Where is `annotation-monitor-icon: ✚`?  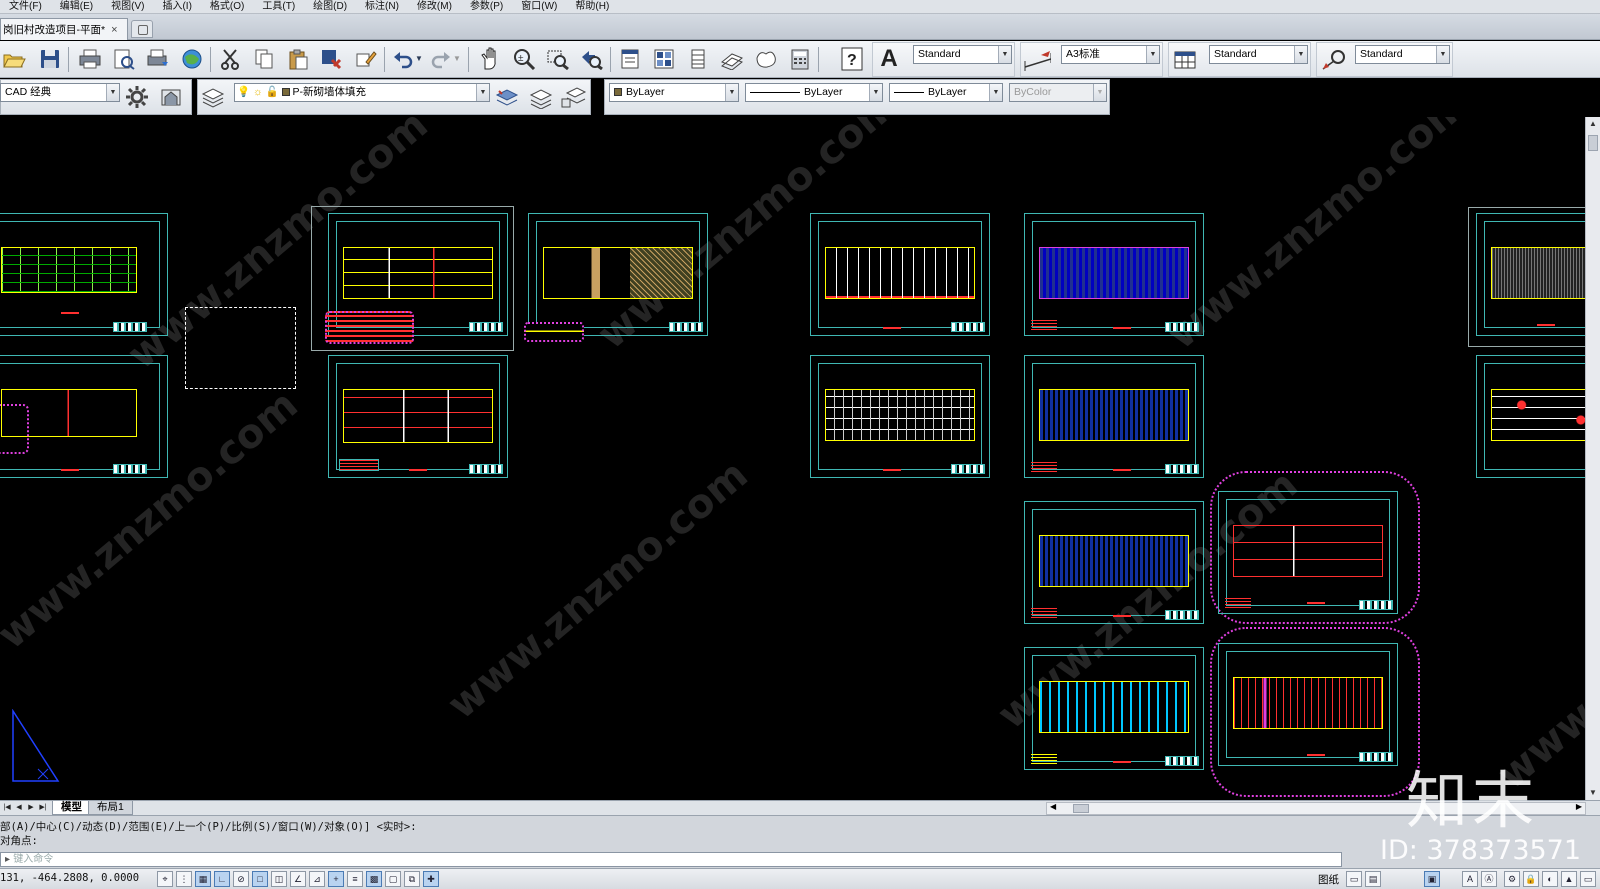 annotation-monitor-icon: ✚ is located at coordinates (431, 879).